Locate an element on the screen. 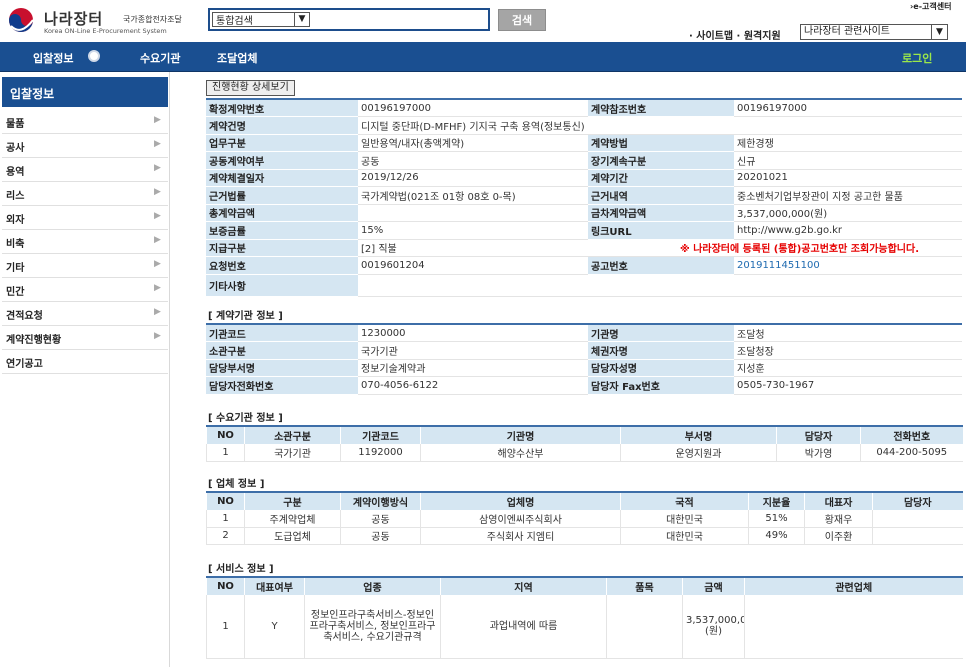 This screenshot has height=667, width=966. company-column-header: 구분 is located at coordinates (292, 500).